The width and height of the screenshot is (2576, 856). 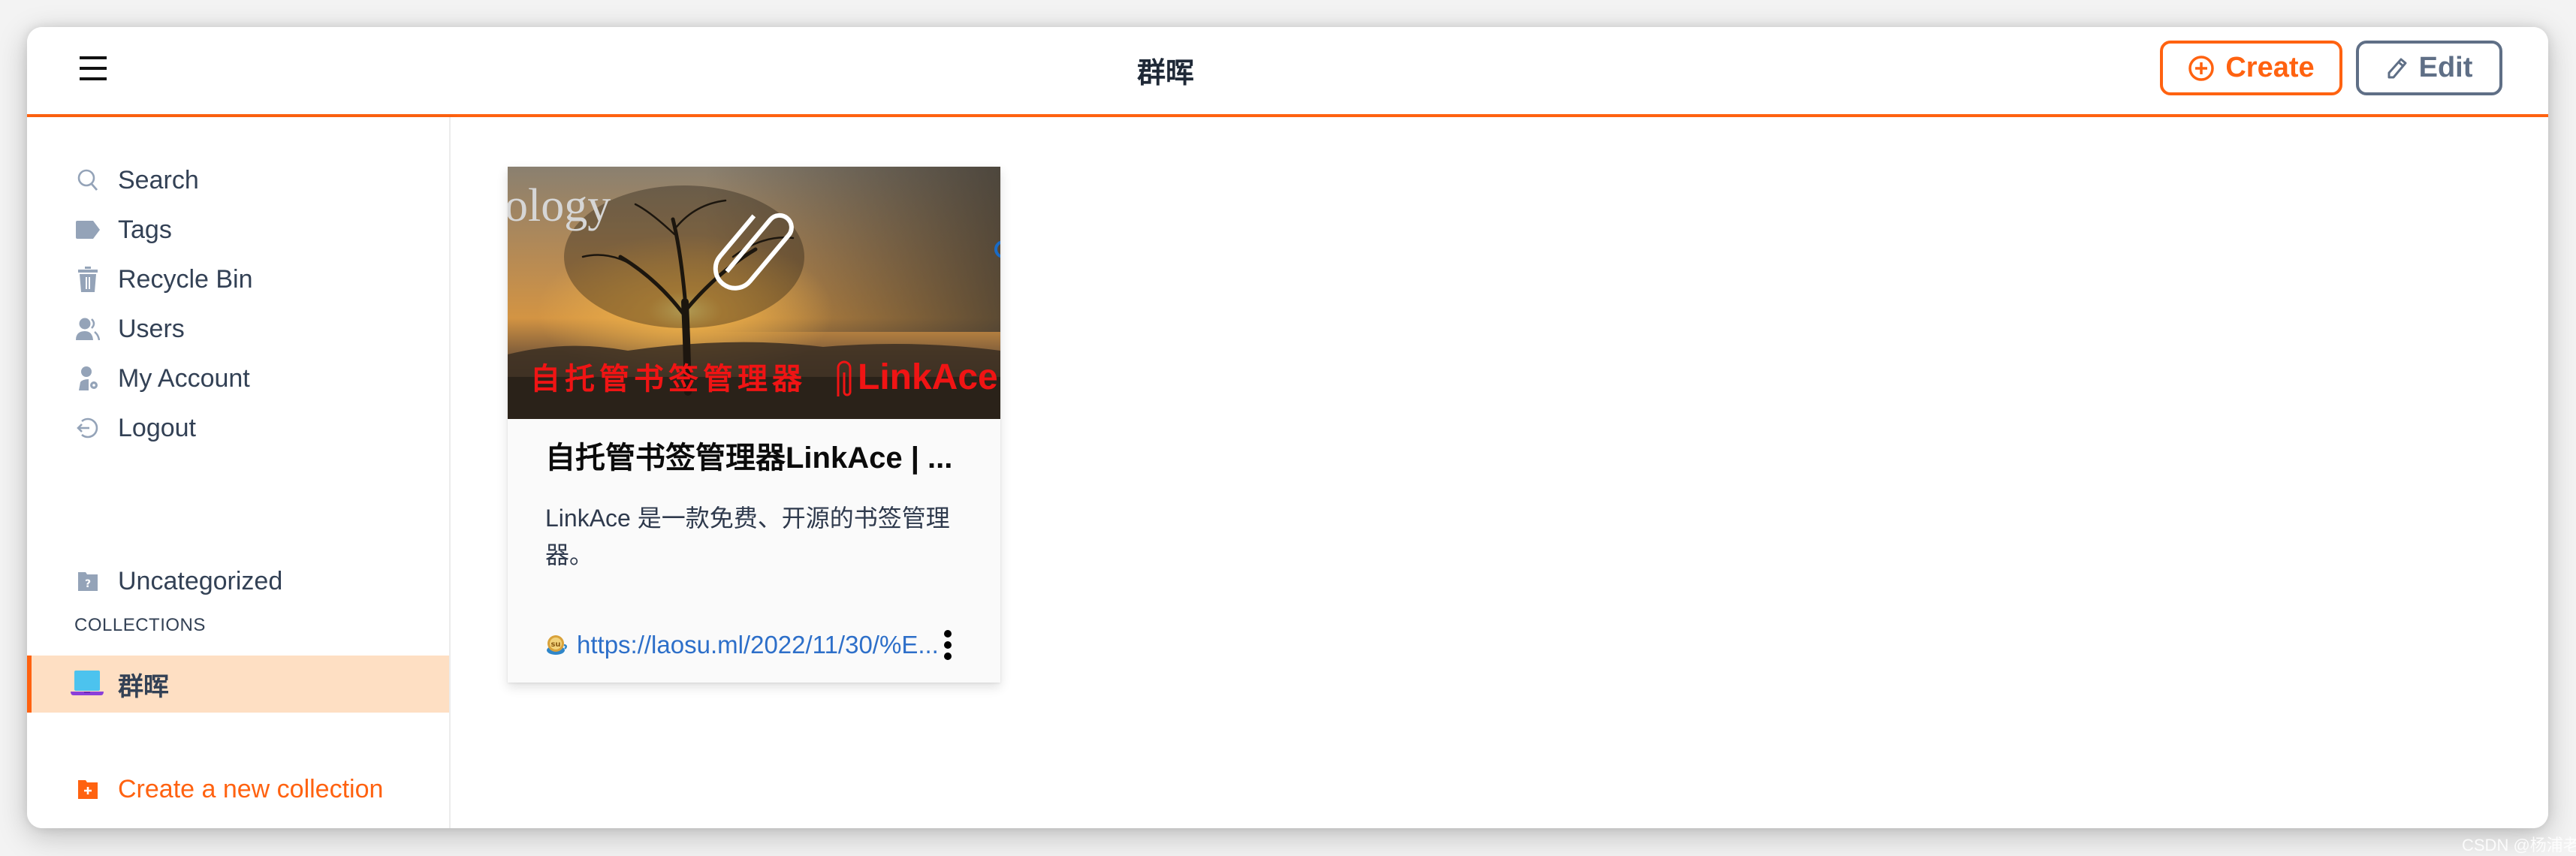 I want to click on collection-item: 群晖, so click(x=238, y=684).